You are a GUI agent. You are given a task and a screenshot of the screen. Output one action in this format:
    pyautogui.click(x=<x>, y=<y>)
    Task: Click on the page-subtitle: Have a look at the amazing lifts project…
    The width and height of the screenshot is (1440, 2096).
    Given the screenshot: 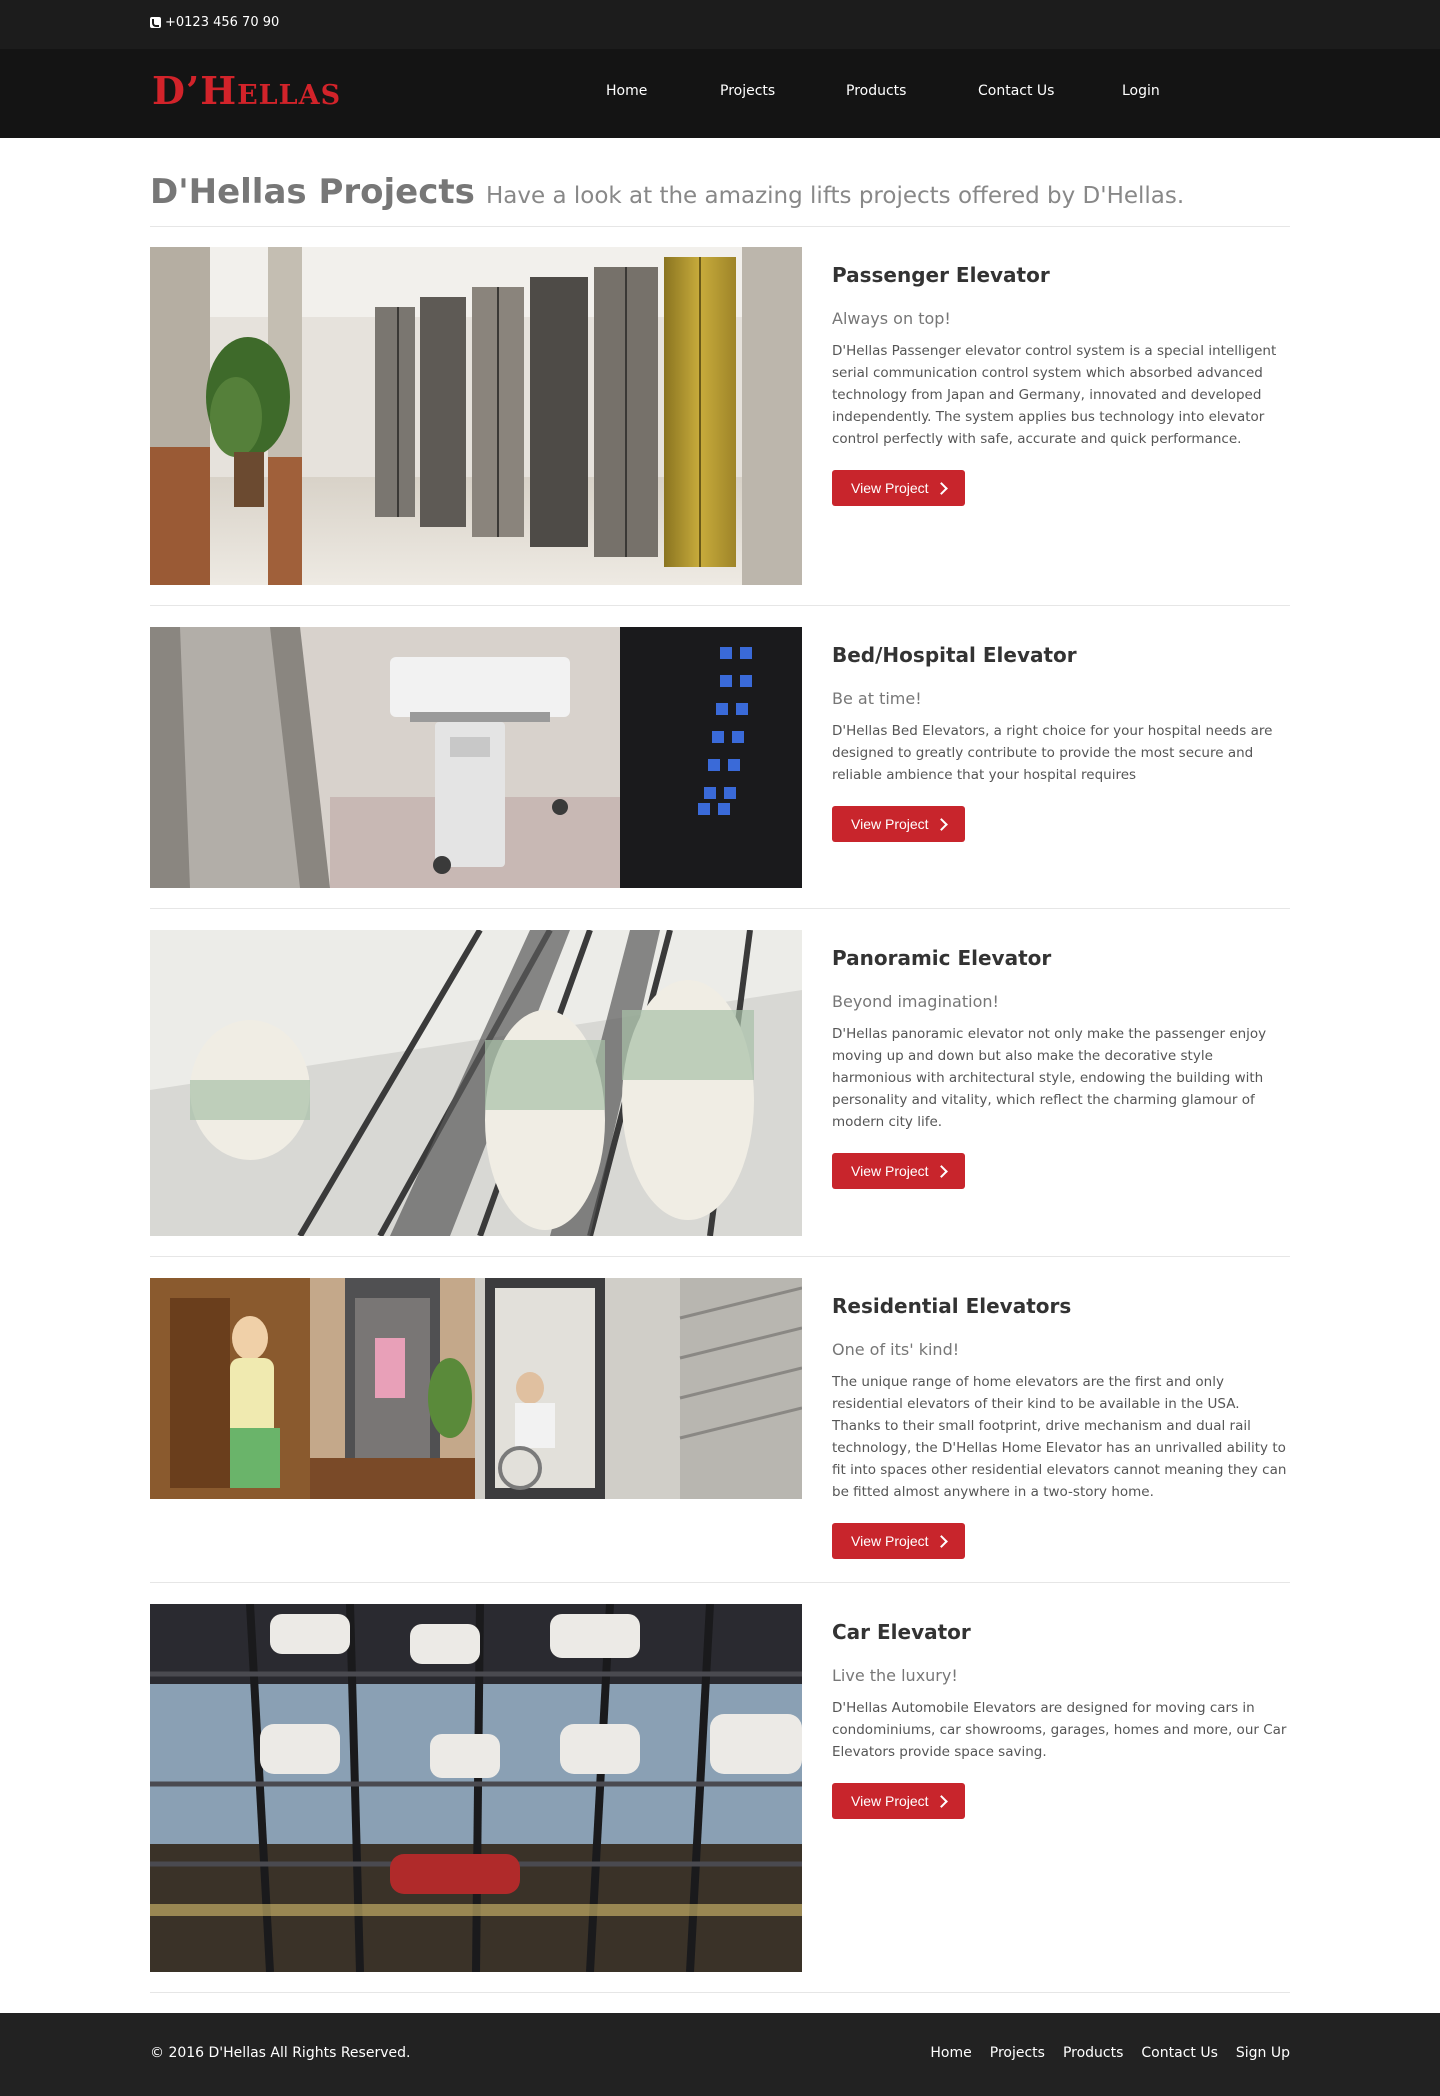 What is the action you would take?
    pyautogui.click(x=835, y=196)
    